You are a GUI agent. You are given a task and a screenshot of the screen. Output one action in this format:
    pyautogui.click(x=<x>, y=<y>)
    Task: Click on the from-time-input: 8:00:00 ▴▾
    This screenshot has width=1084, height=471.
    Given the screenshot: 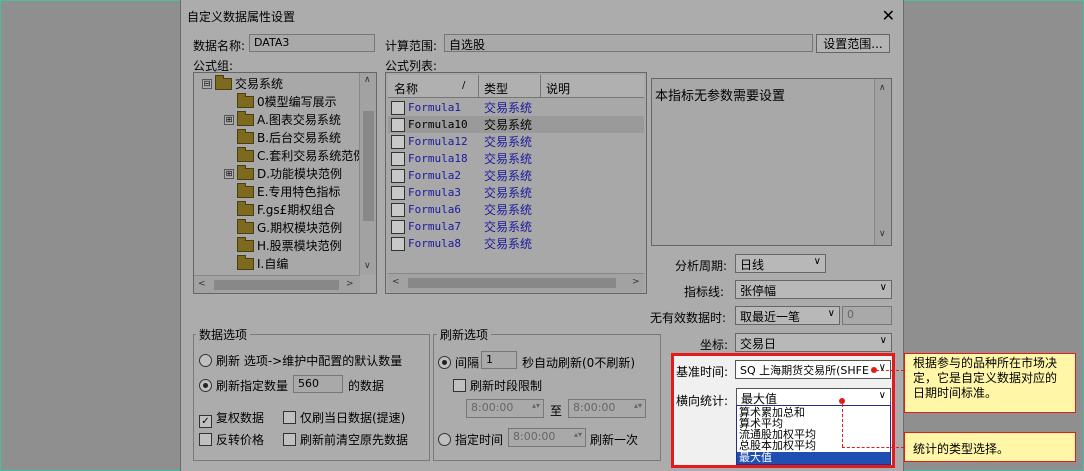 What is the action you would take?
    pyautogui.click(x=505, y=408)
    